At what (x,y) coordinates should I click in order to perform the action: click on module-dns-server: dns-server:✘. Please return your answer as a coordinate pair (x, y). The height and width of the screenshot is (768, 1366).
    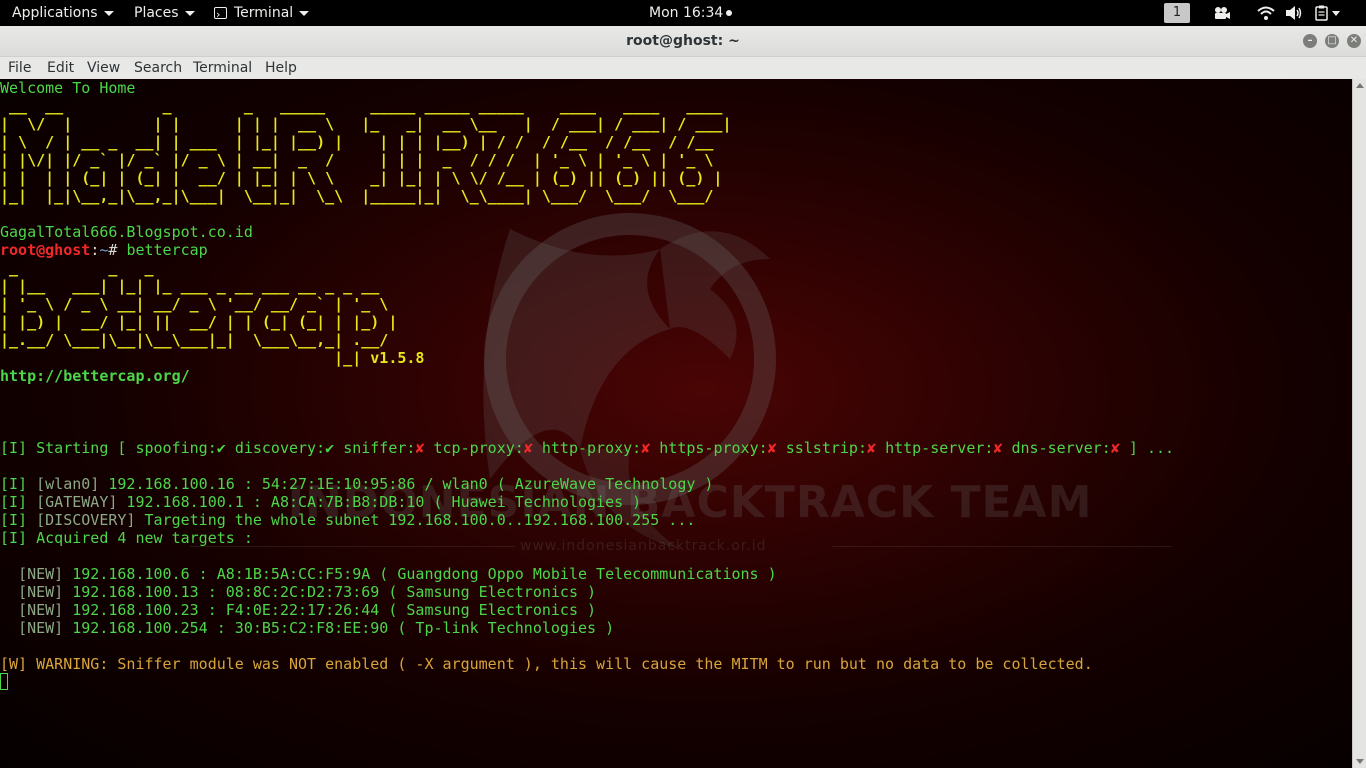
    Looking at the image, I should click on (1066, 448).